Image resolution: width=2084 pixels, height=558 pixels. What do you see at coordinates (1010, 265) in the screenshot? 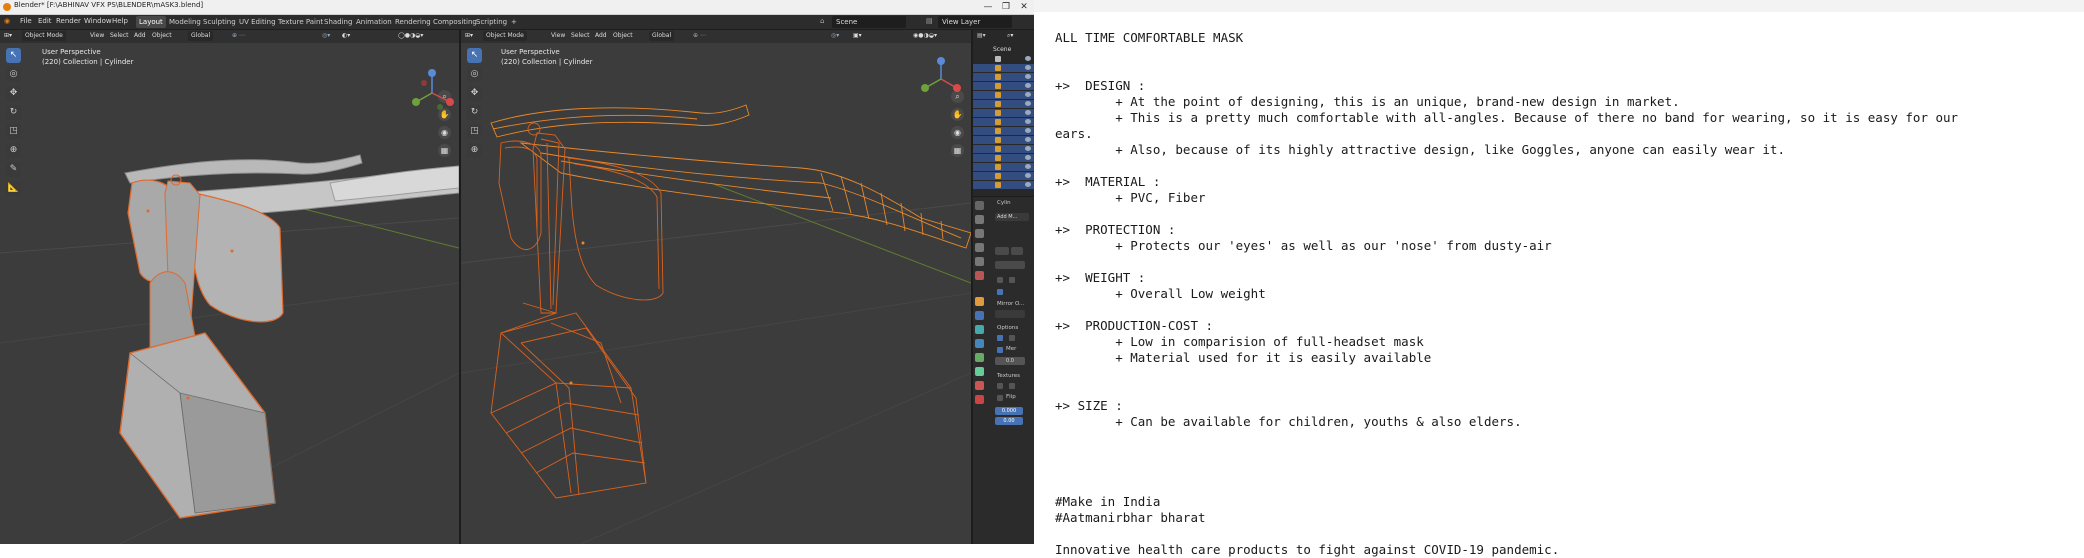
I see `bisect-row` at bounding box center [1010, 265].